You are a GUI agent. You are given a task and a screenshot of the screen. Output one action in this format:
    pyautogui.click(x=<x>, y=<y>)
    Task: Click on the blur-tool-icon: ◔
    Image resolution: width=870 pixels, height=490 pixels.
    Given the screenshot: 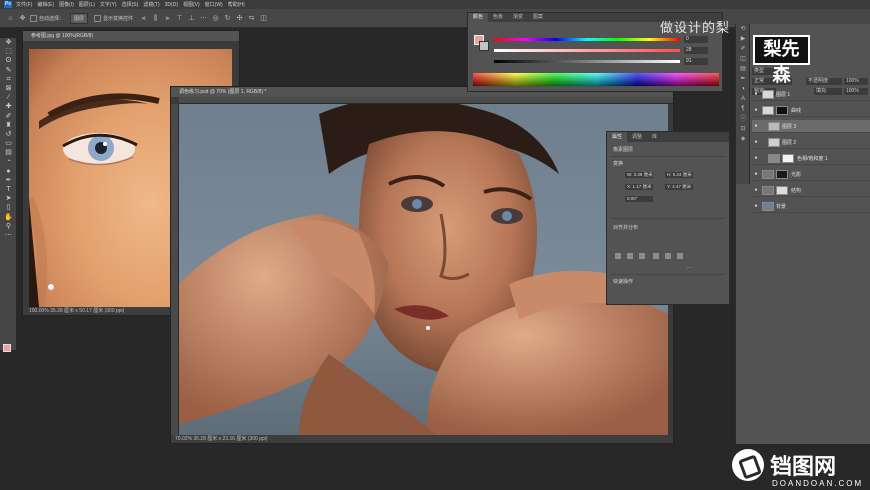 What is the action you would take?
    pyautogui.click(x=8, y=161)
    